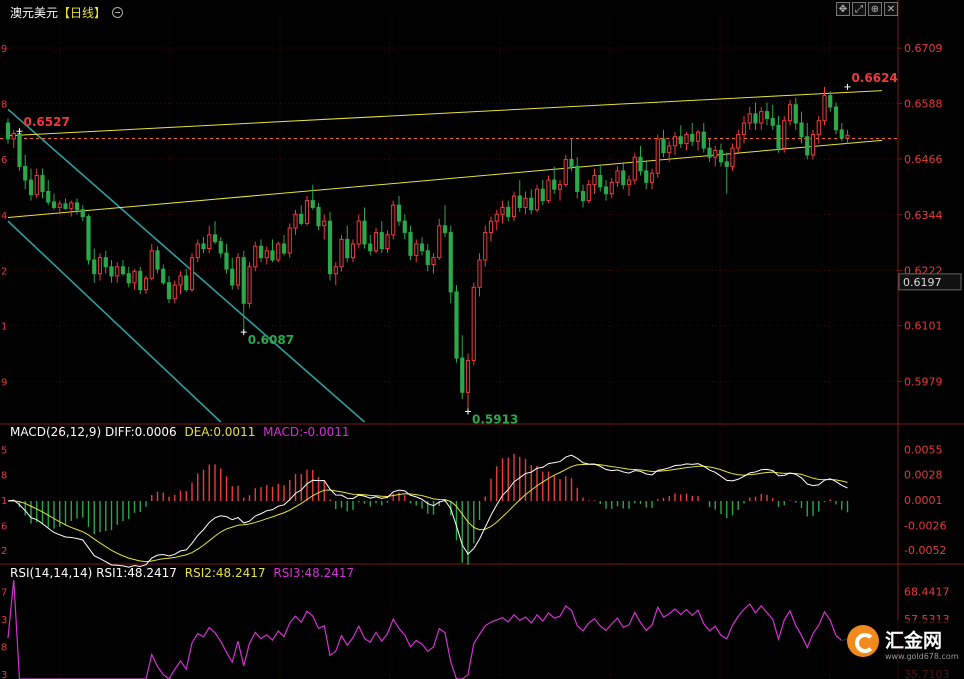 The height and width of the screenshot is (679, 964). I want to click on left-tick-label: 2, so click(4, 551).